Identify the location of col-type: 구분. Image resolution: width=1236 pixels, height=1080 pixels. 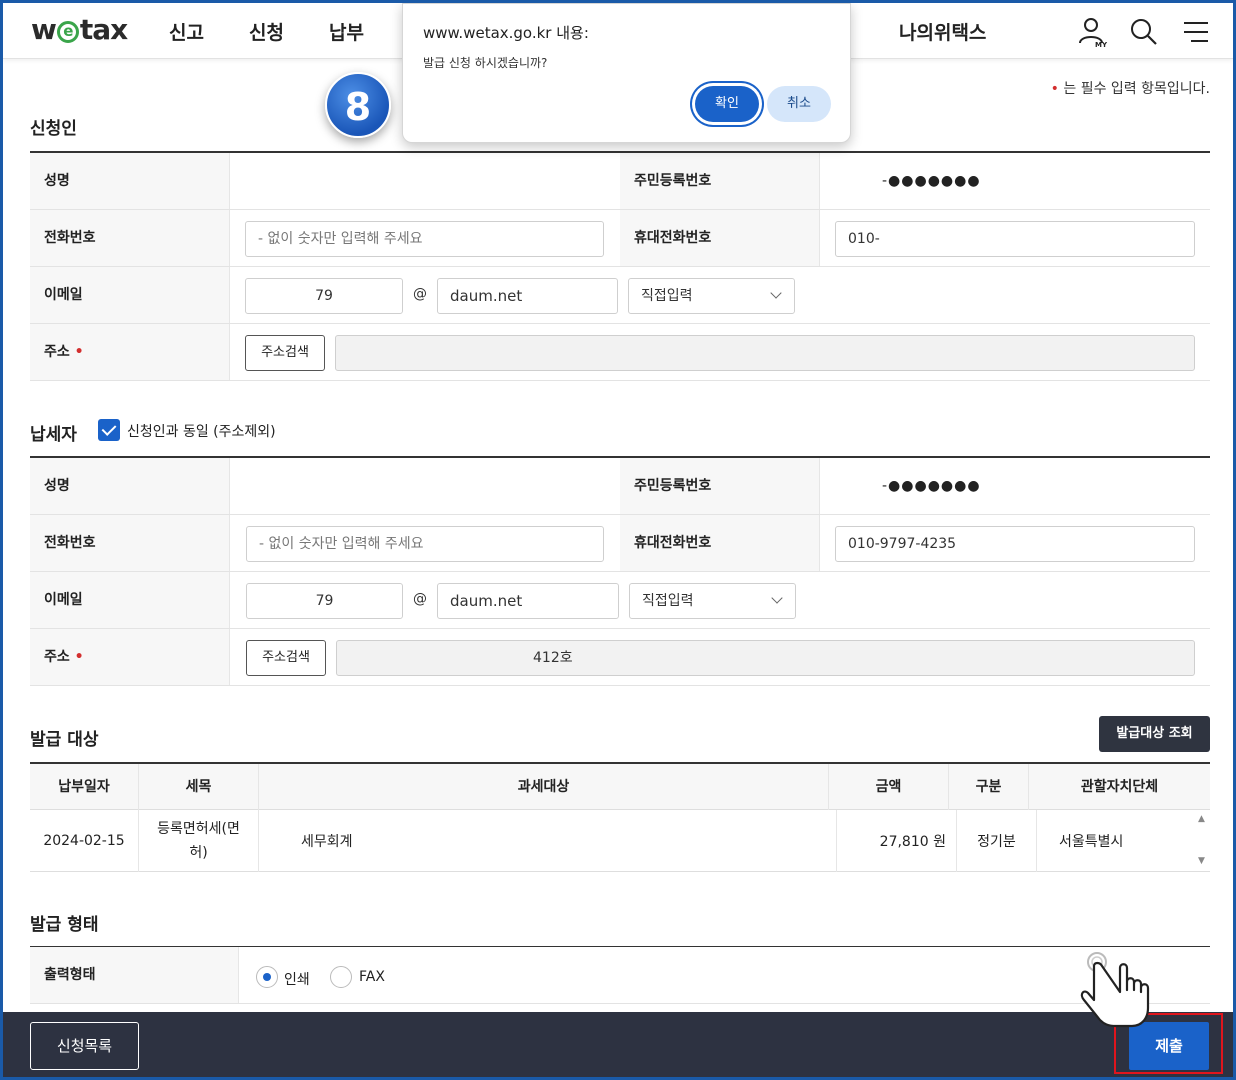
(989, 787).